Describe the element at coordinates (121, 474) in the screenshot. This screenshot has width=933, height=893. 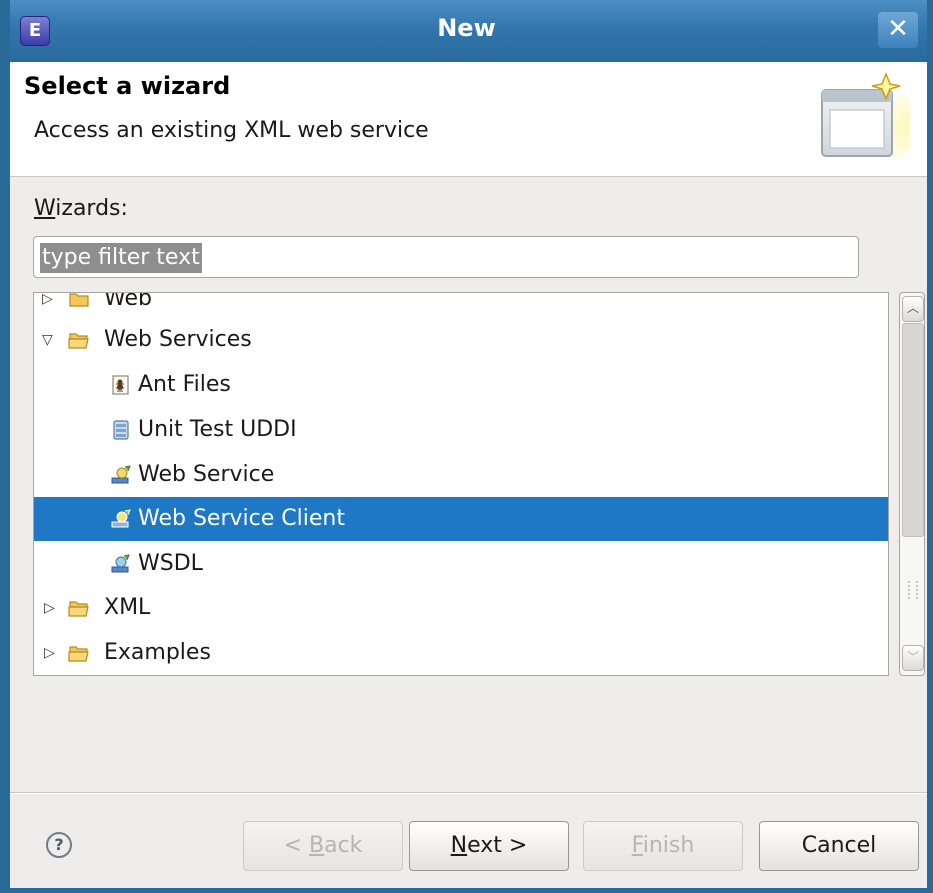
I see `web-service-icon` at that location.